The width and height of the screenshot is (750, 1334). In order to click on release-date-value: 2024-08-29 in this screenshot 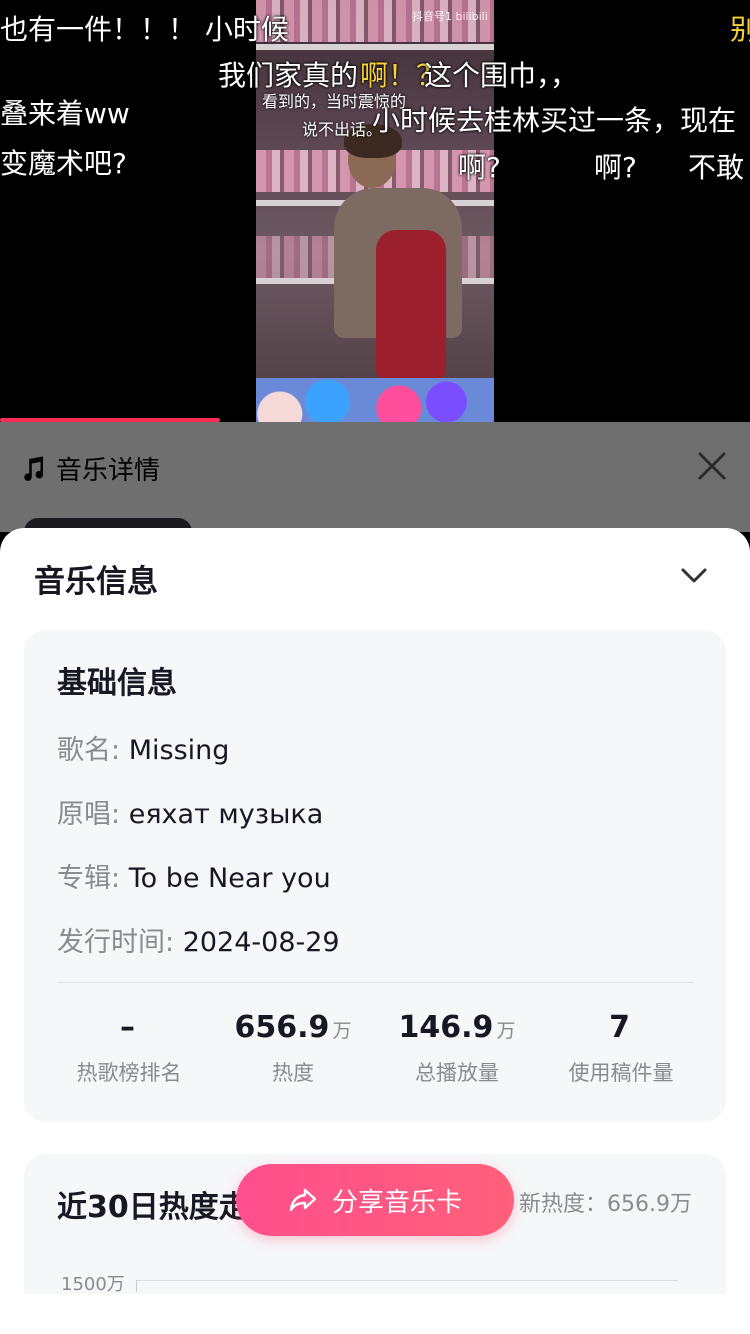, I will do `click(261, 942)`.